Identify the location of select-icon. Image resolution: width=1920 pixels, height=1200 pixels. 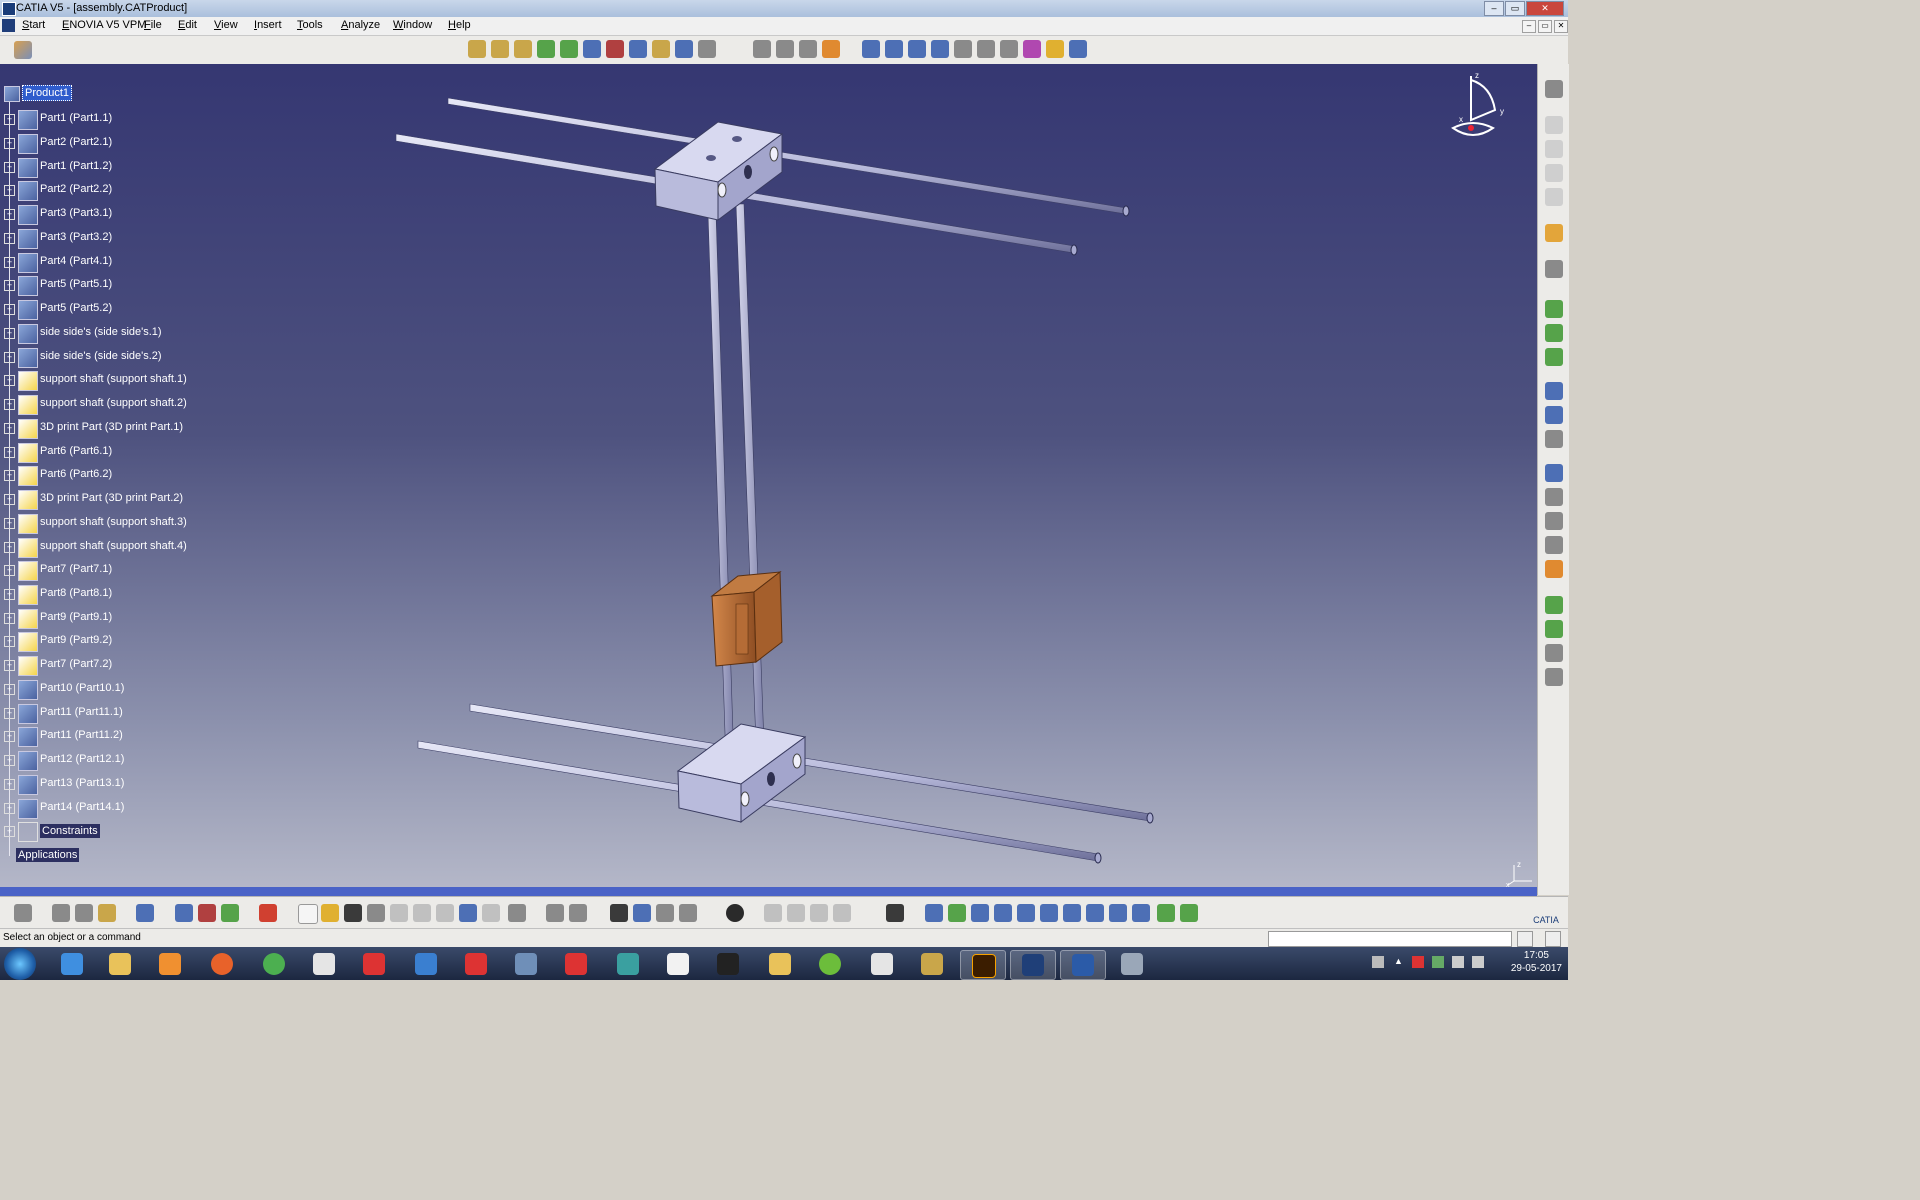
(1554, 233).